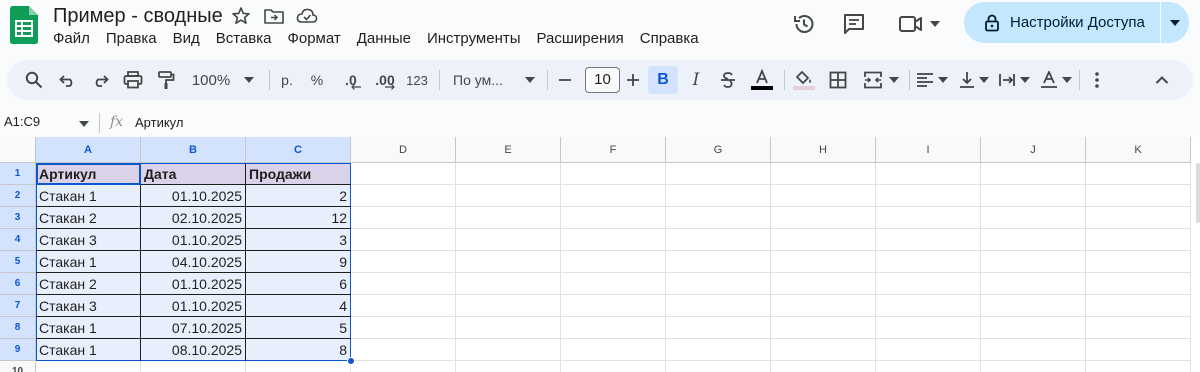  Describe the element at coordinates (718, 328) in the screenshot. I see `cell-g8` at that location.